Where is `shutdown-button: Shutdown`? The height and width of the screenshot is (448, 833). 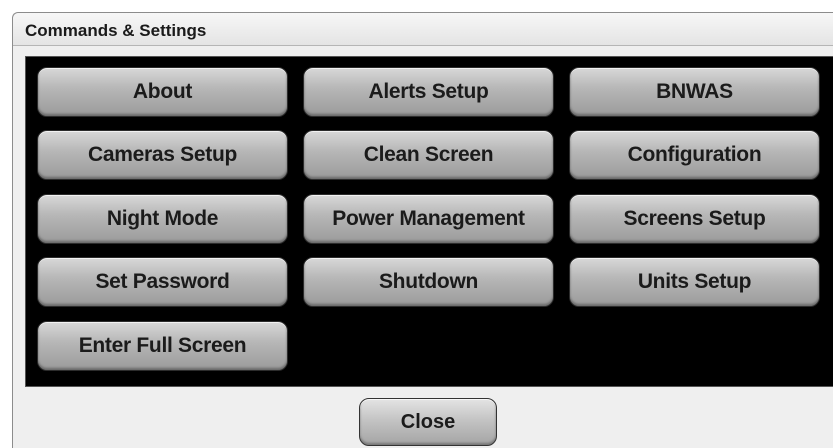
shutdown-button: Shutdown is located at coordinates (428, 282).